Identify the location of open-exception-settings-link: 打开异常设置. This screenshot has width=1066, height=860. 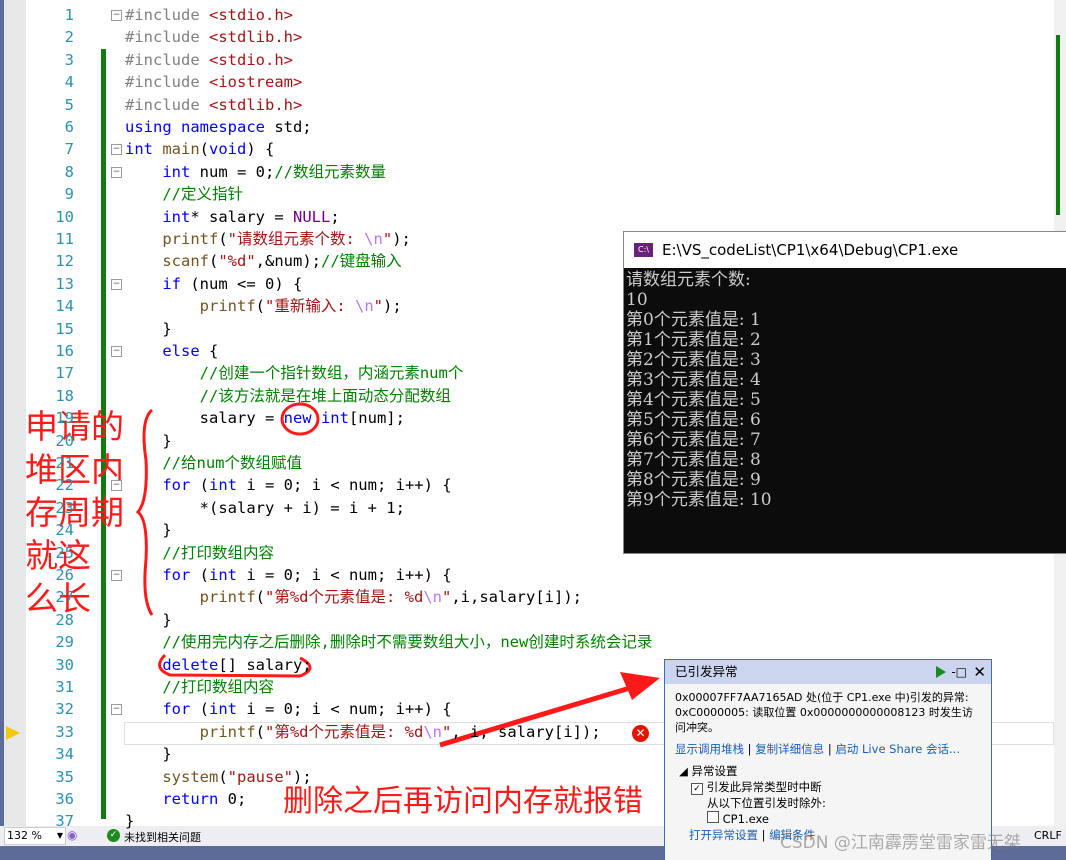
(723, 835).